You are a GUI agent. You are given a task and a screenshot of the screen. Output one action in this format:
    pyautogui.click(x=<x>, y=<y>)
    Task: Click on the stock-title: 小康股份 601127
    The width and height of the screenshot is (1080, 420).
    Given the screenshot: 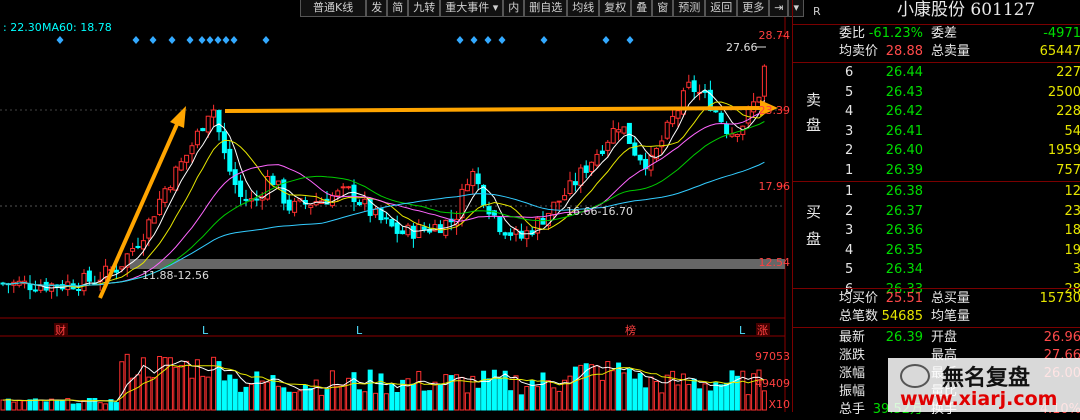 What is the action you would take?
    pyautogui.click(x=966, y=10)
    